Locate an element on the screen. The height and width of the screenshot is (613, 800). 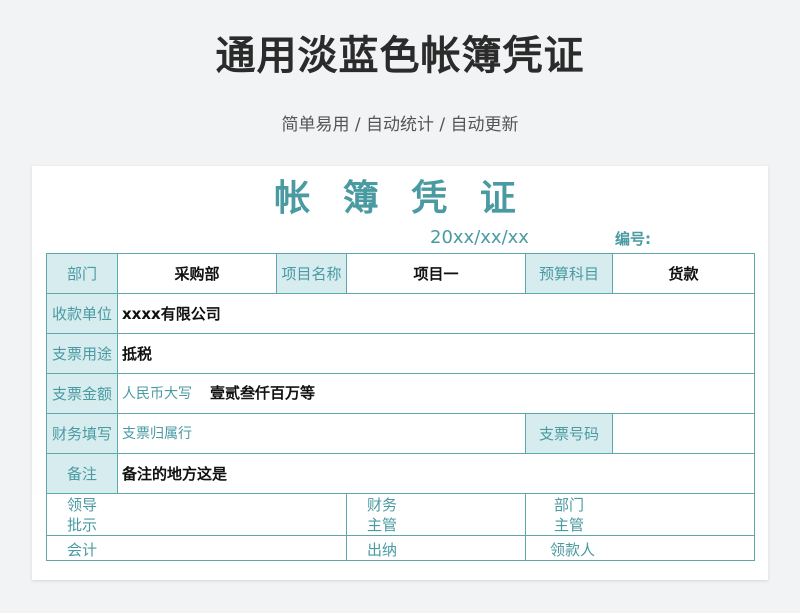
page-subtitle: 简单易用 / 自动统计 / 自动更新 is located at coordinates (400, 125).